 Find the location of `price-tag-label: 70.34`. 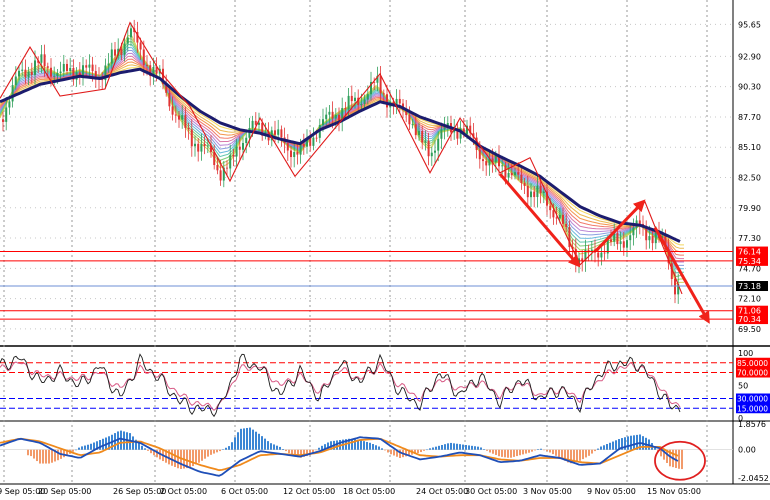

price-tag-label: 70.34 is located at coordinates (749, 319).